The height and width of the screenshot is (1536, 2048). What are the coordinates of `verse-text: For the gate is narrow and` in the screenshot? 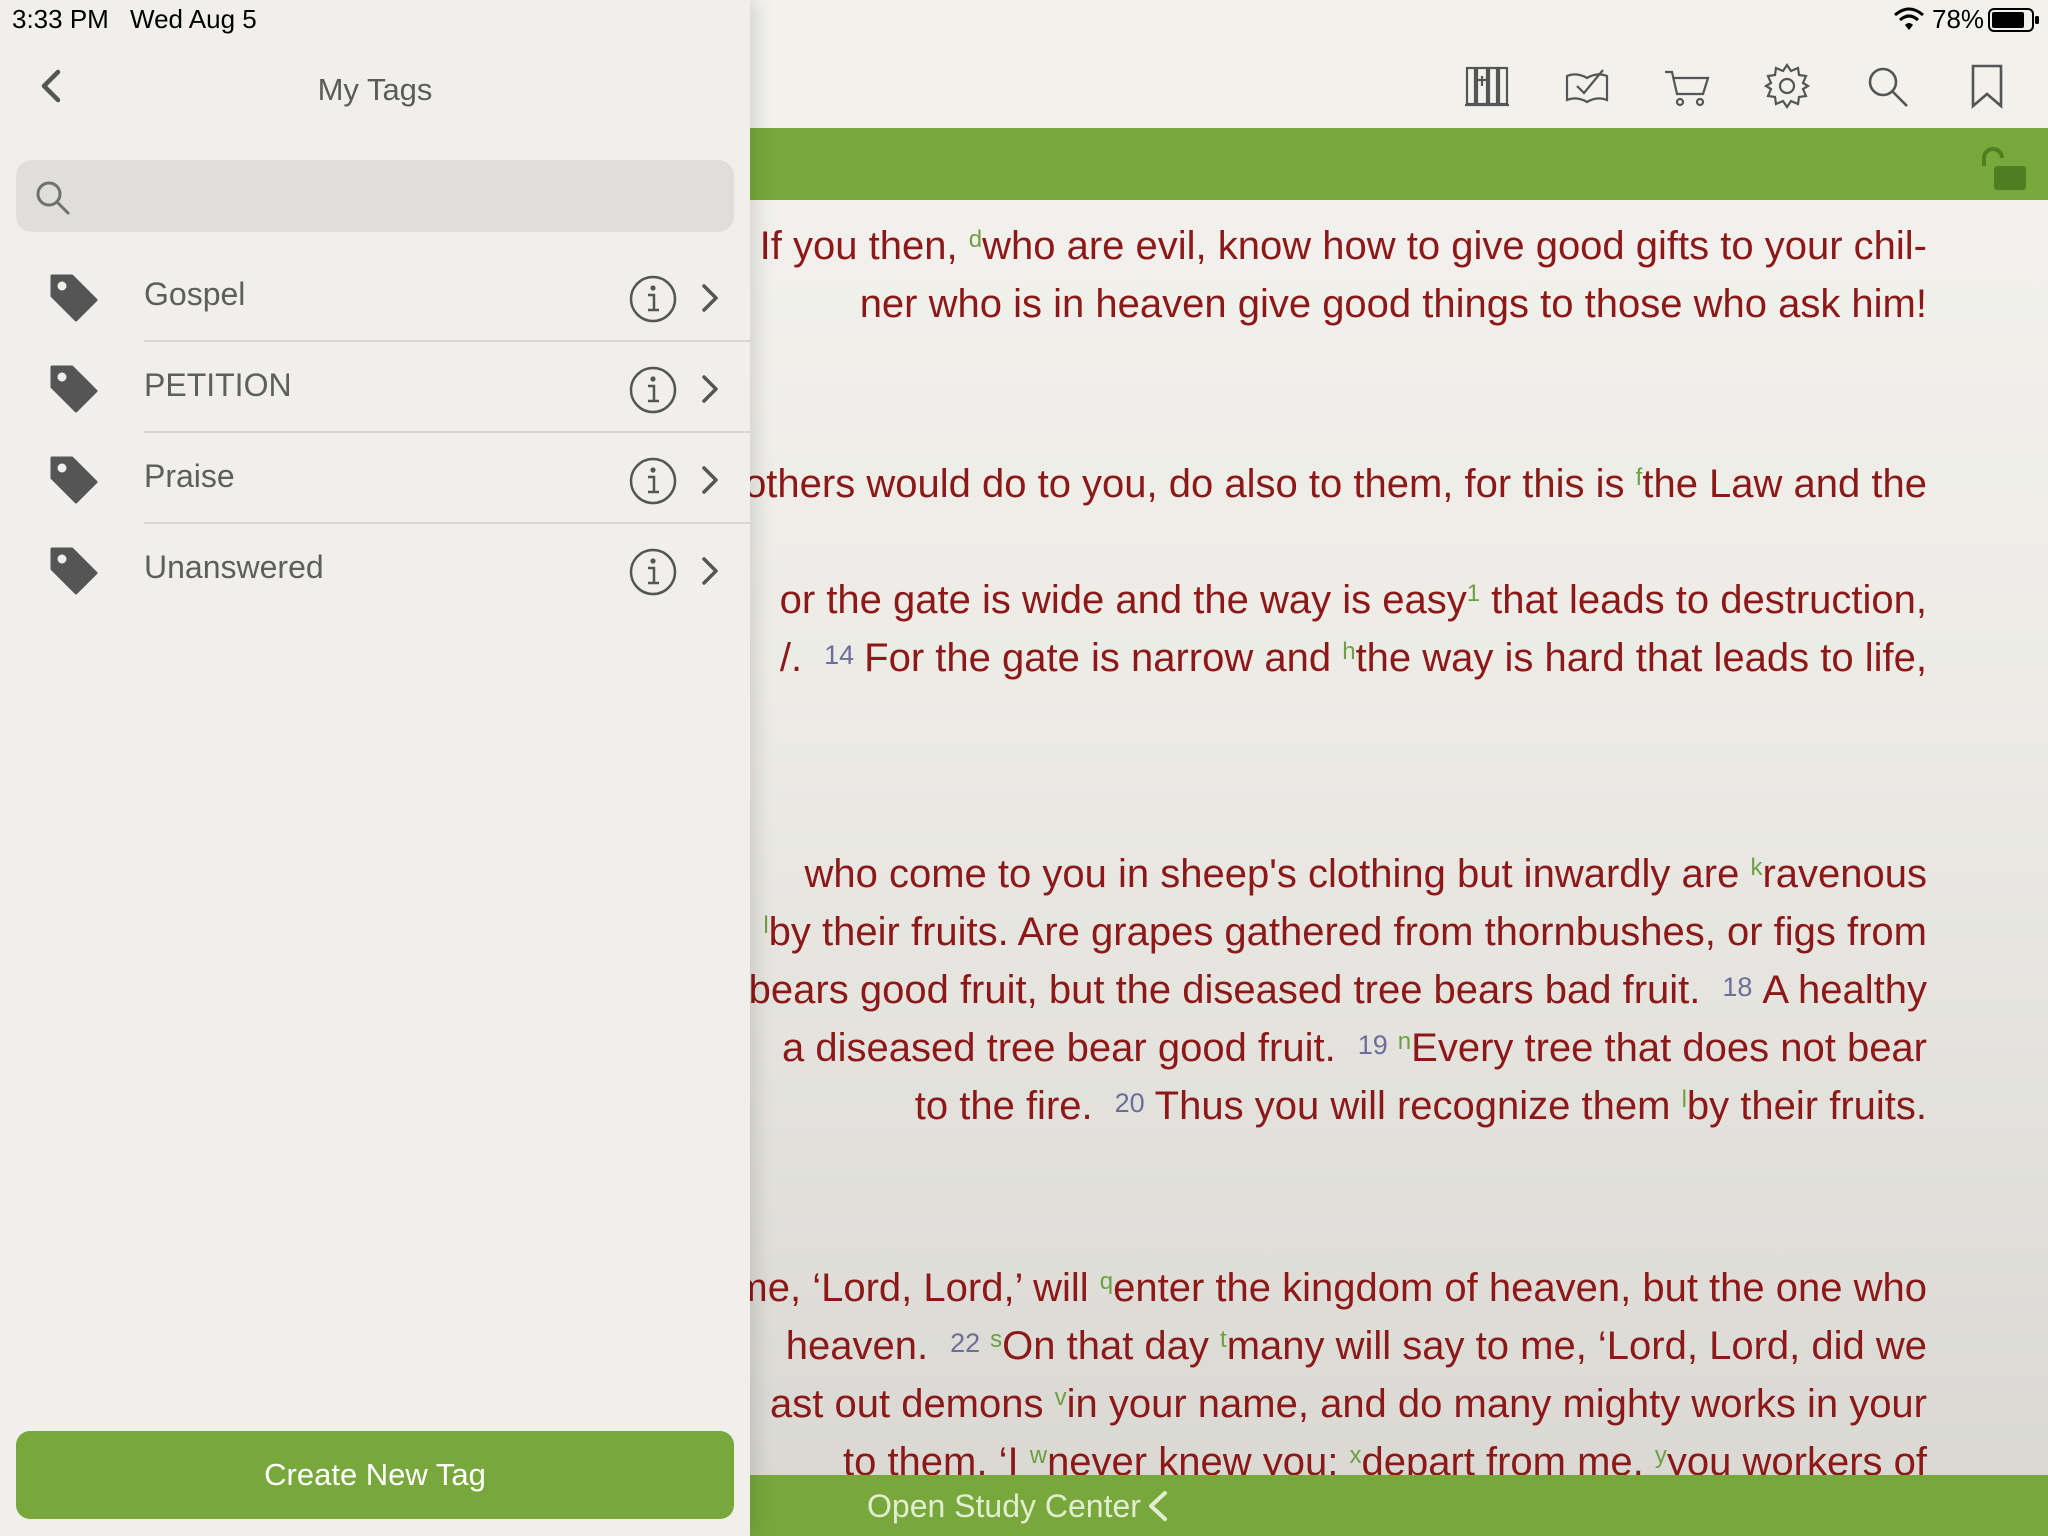 It's located at (1103, 658).